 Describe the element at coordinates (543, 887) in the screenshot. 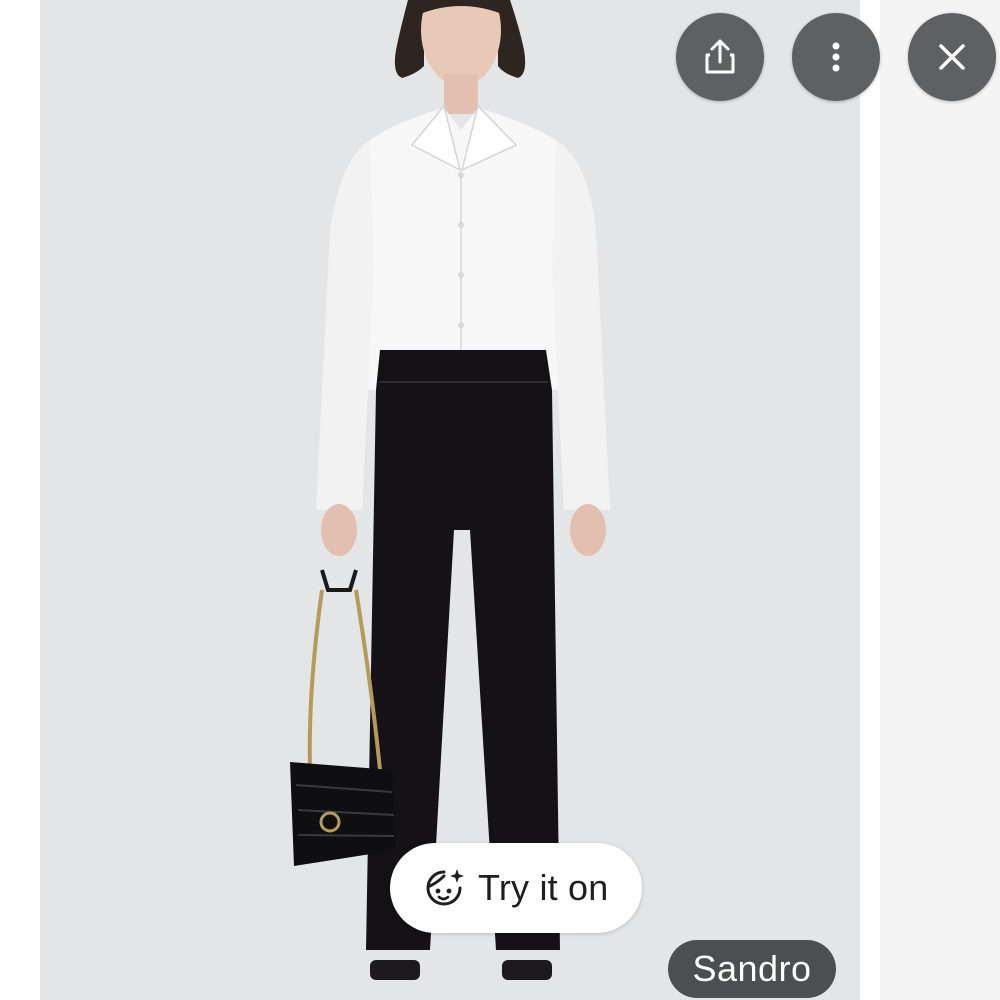

I see `try-it-on-label: Try it on` at that location.